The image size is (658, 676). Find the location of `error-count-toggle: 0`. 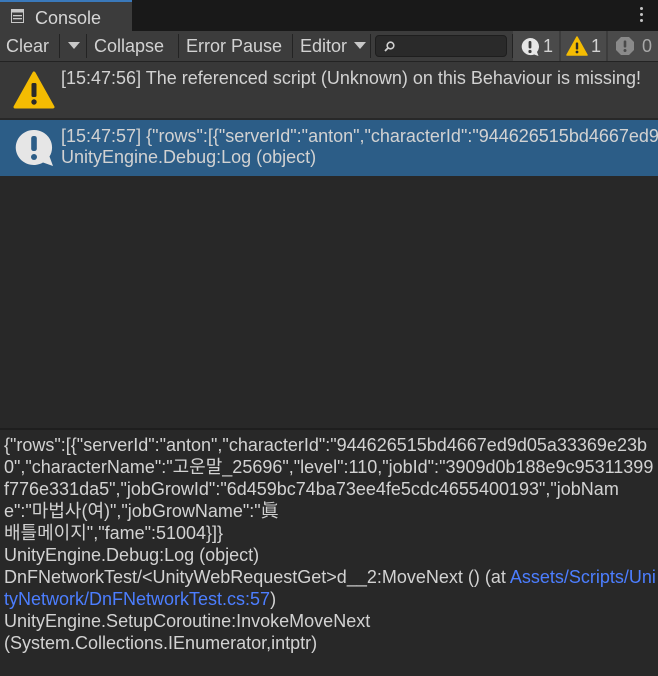

error-count-toggle: 0 is located at coordinates (633, 46).